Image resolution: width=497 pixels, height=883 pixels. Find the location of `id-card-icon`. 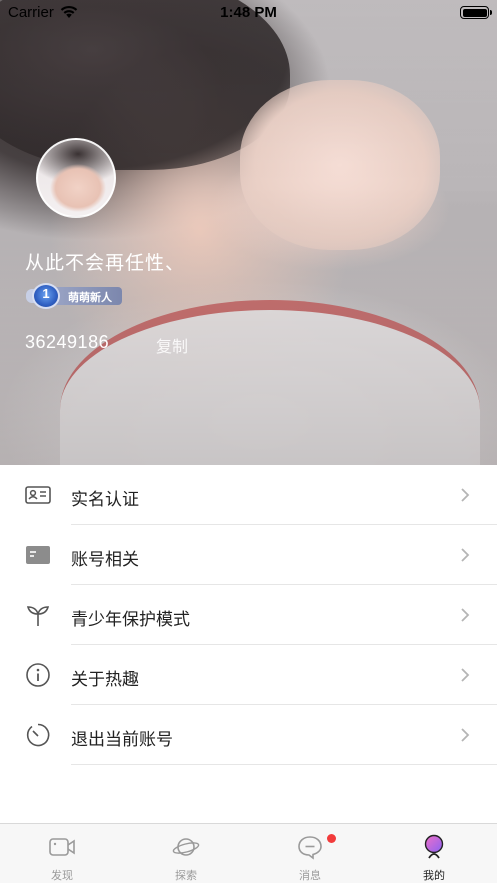

id-card-icon is located at coordinates (38, 495).